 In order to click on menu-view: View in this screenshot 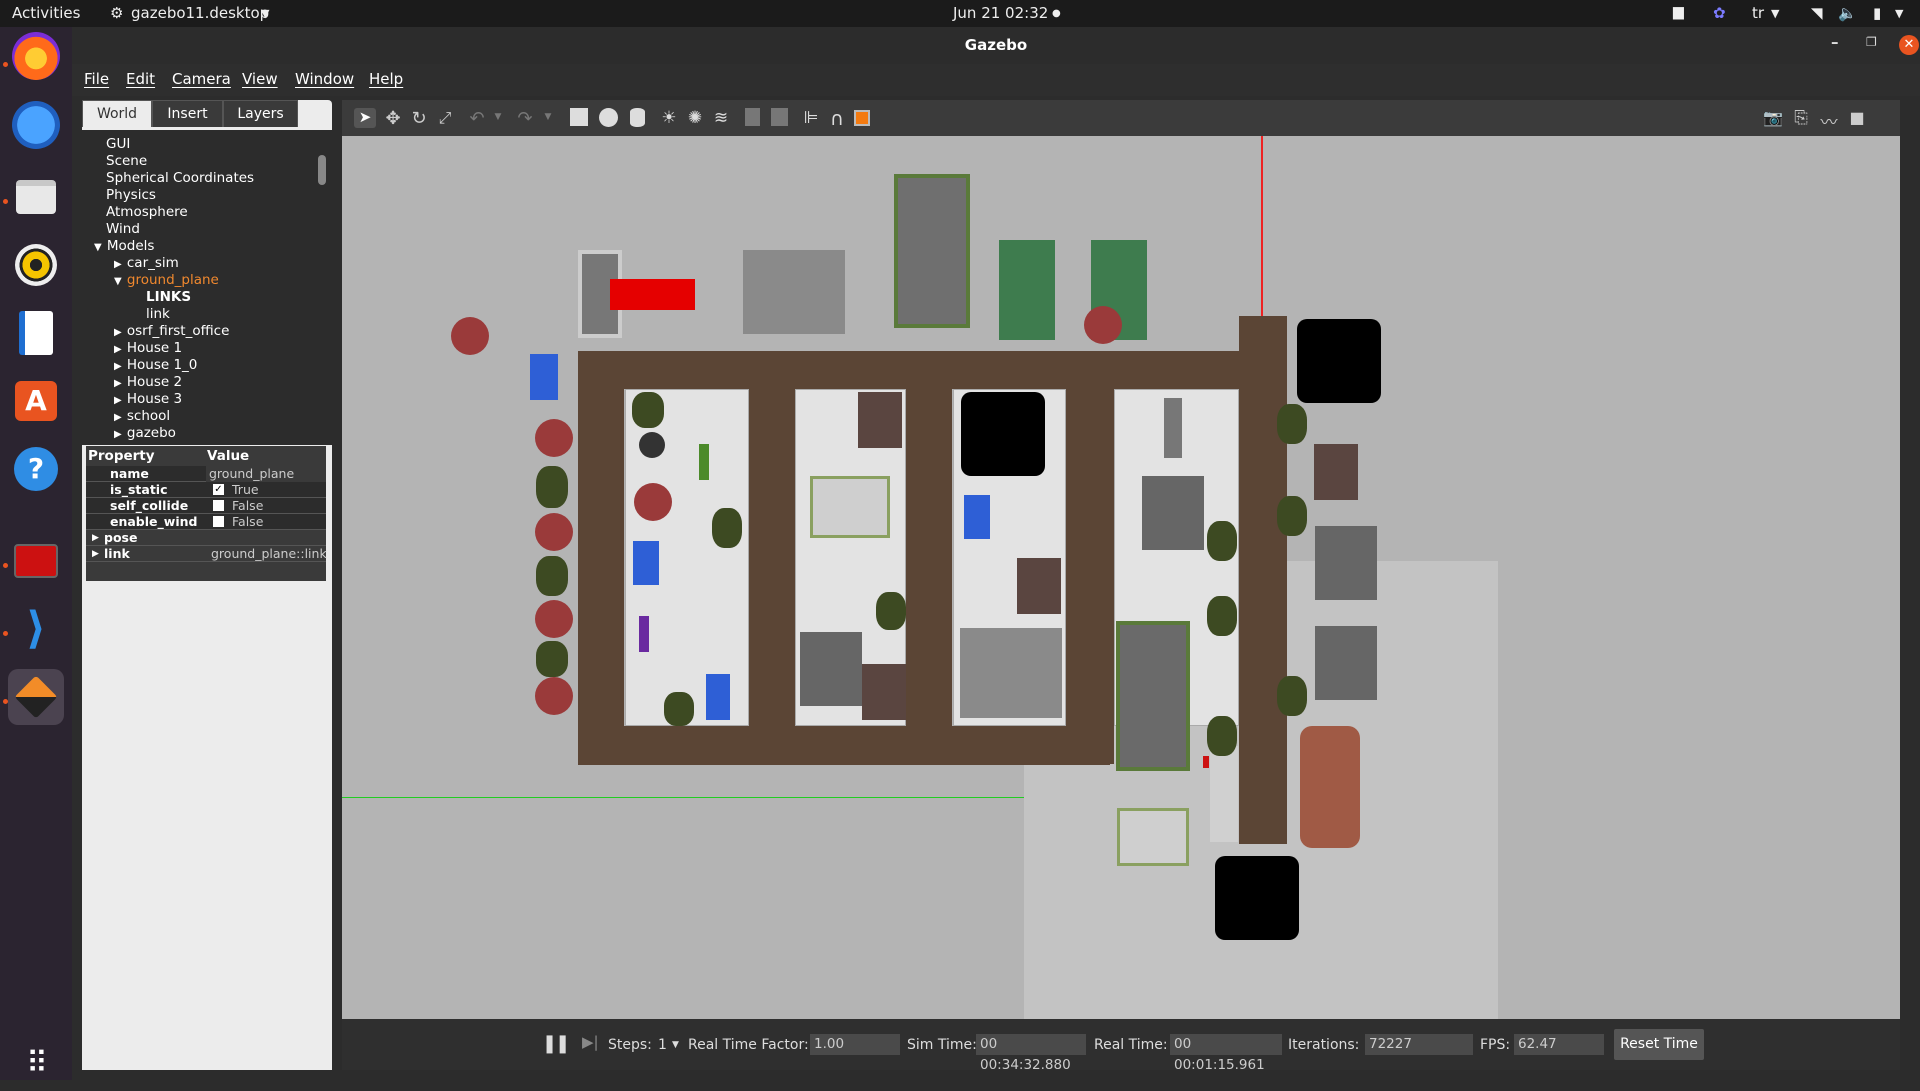, I will do `click(260, 79)`.